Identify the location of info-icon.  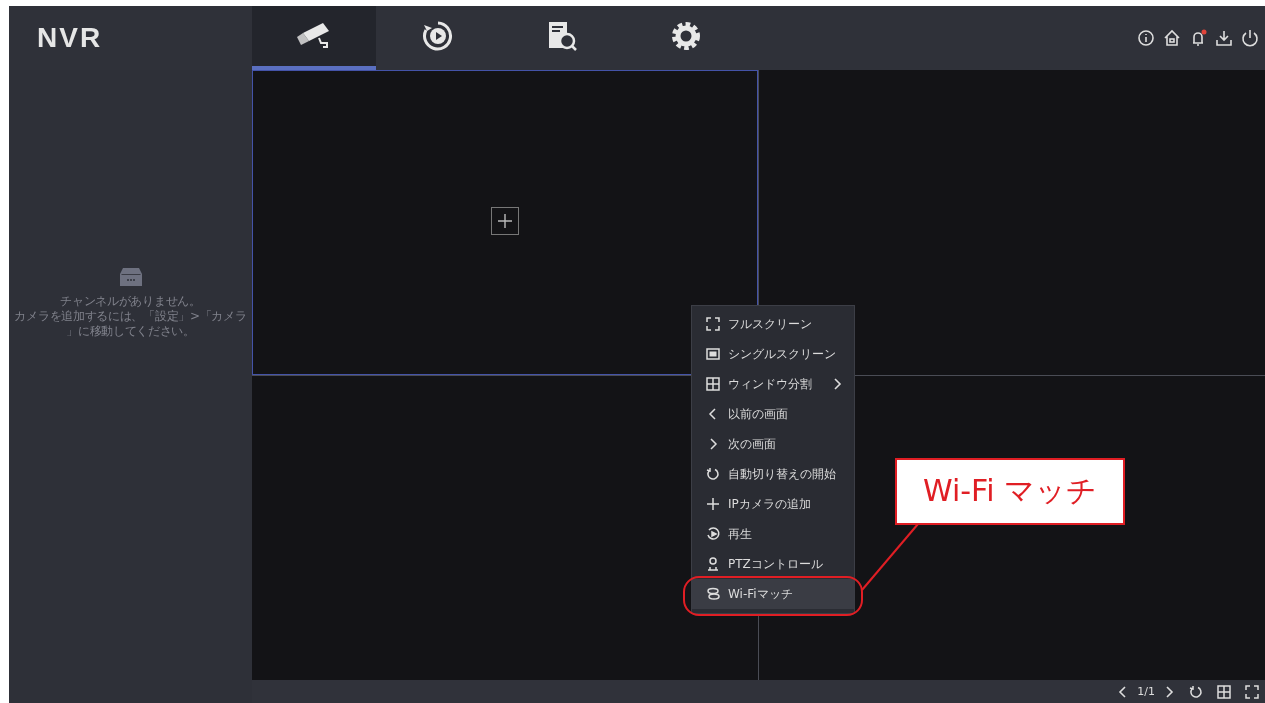
(1146, 38).